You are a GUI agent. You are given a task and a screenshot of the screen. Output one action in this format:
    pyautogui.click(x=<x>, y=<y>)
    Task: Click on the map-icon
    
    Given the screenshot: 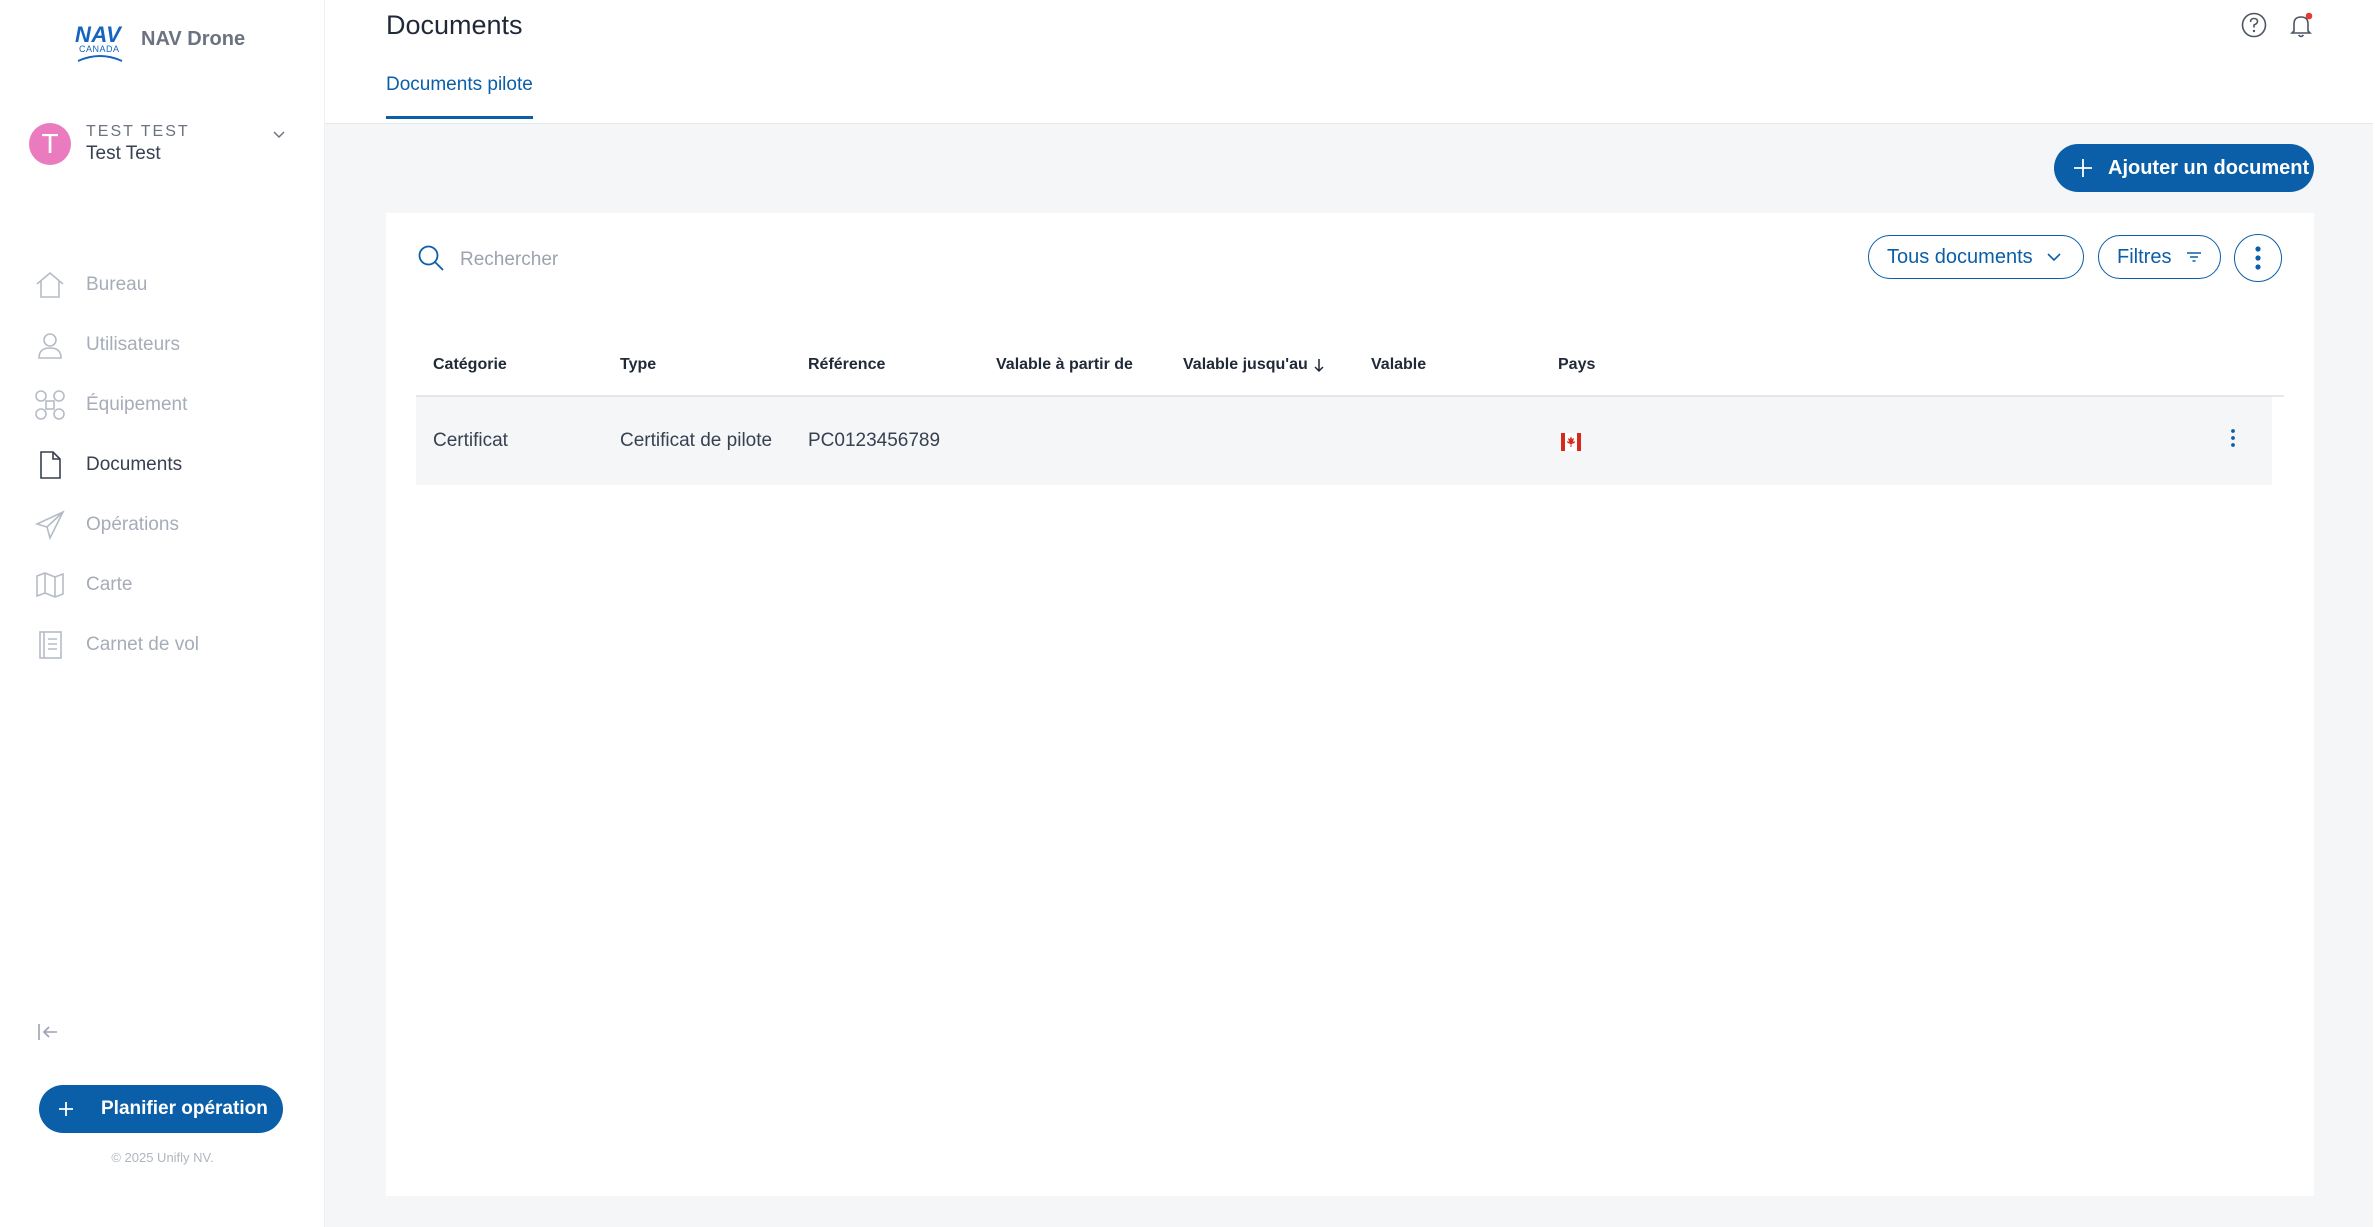 What is the action you would take?
    pyautogui.click(x=50, y=585)
    